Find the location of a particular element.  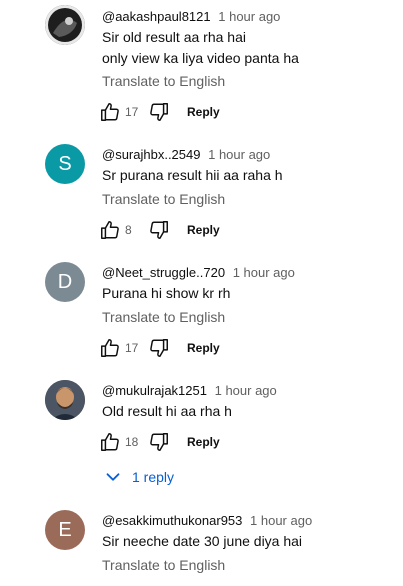

comment-author: @Neet_struggle..720 is located at coordinates (163, 272).